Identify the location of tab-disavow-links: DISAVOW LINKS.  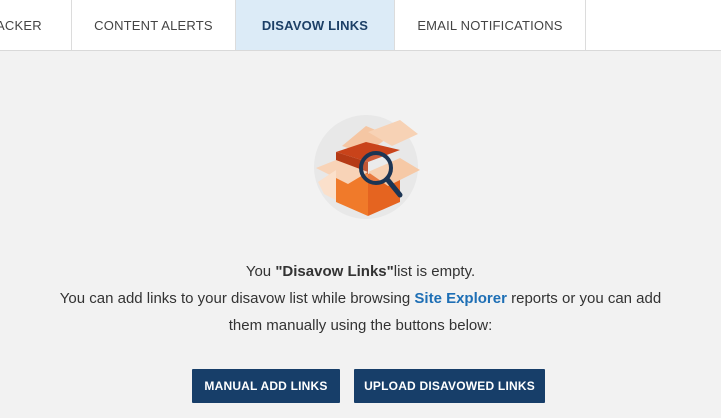
(315, 25).